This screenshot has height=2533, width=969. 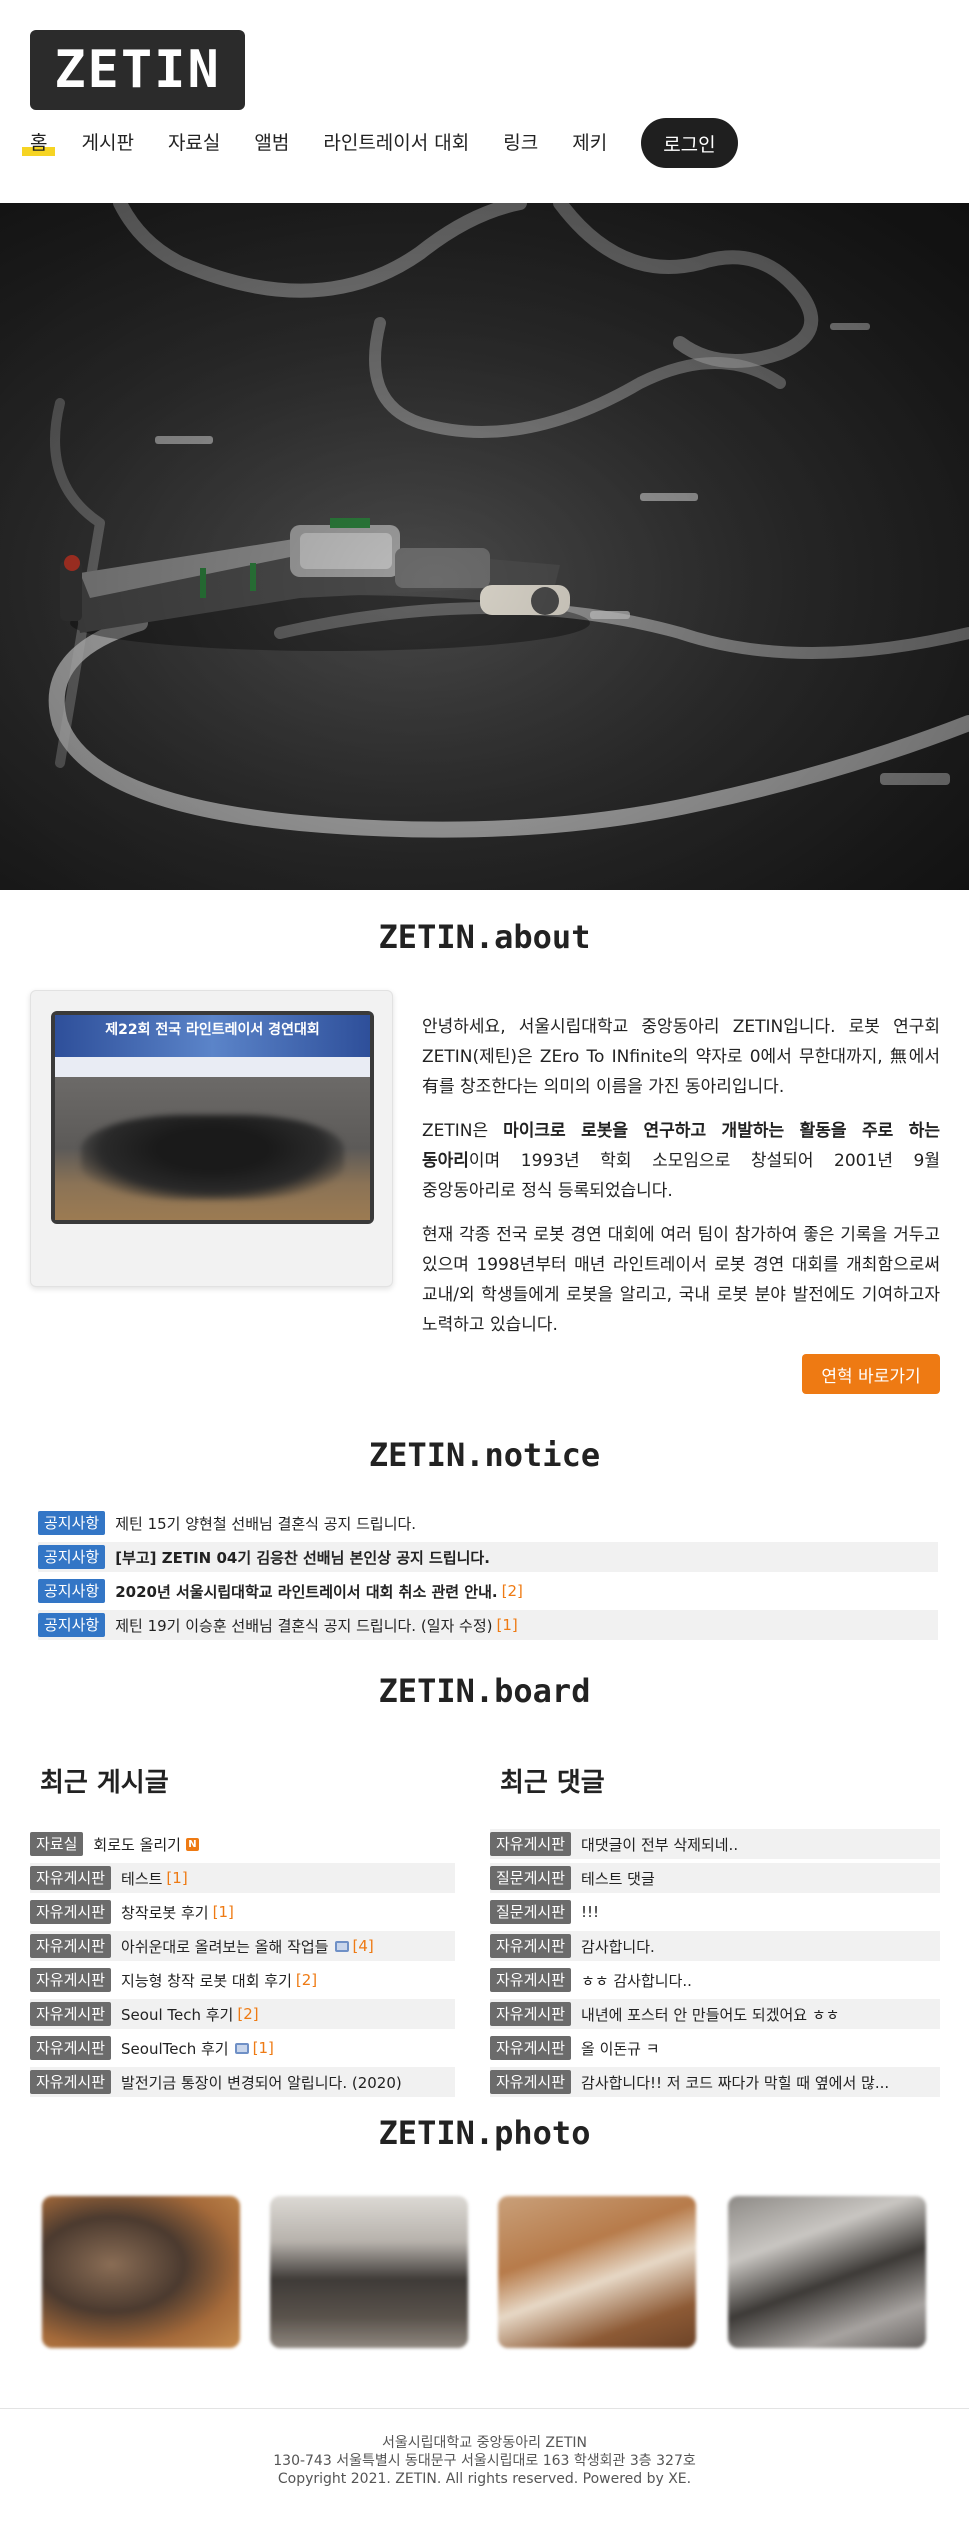 I want to click on nav-item-linetracer-contest: 라인트레이서 대회, so click(x=396, y=143).